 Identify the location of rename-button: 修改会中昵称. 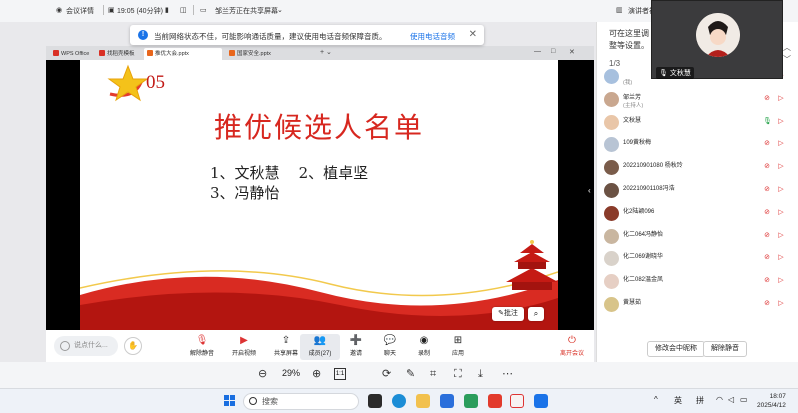
(676, 349).